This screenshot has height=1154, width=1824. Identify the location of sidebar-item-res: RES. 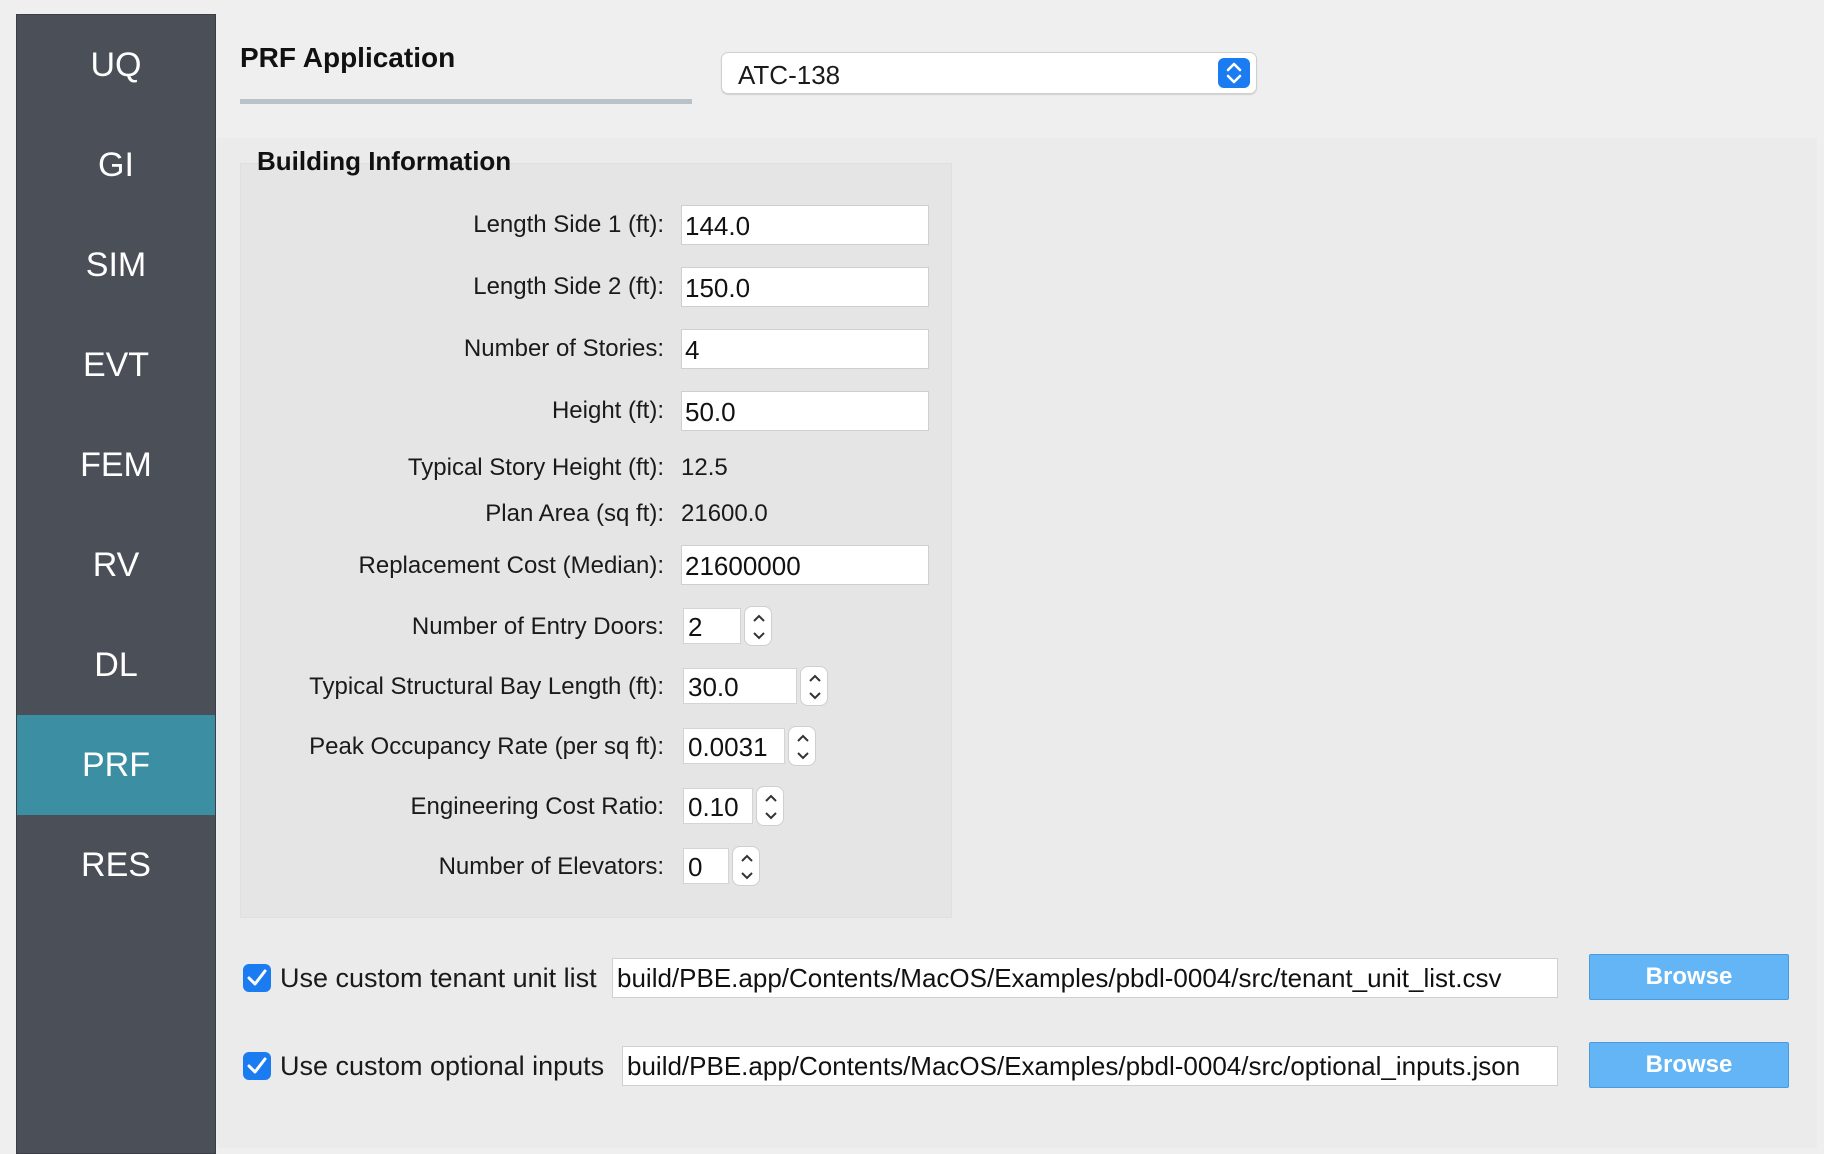
(116, 865).